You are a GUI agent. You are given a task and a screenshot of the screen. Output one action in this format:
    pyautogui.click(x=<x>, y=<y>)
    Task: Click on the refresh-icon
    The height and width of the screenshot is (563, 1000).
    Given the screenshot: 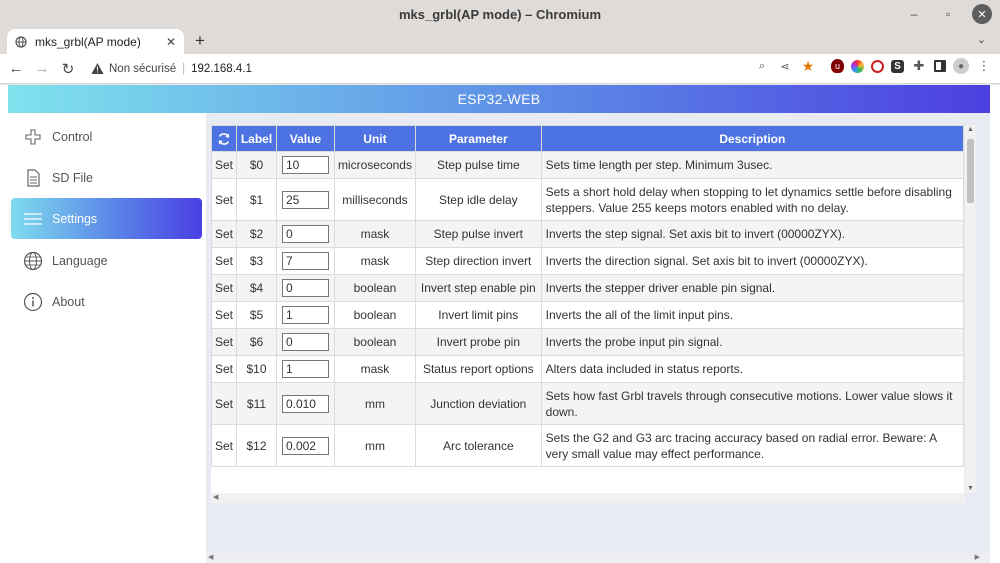 What is the action you would take?
    pyautogui.click(x=224, y=139)
    